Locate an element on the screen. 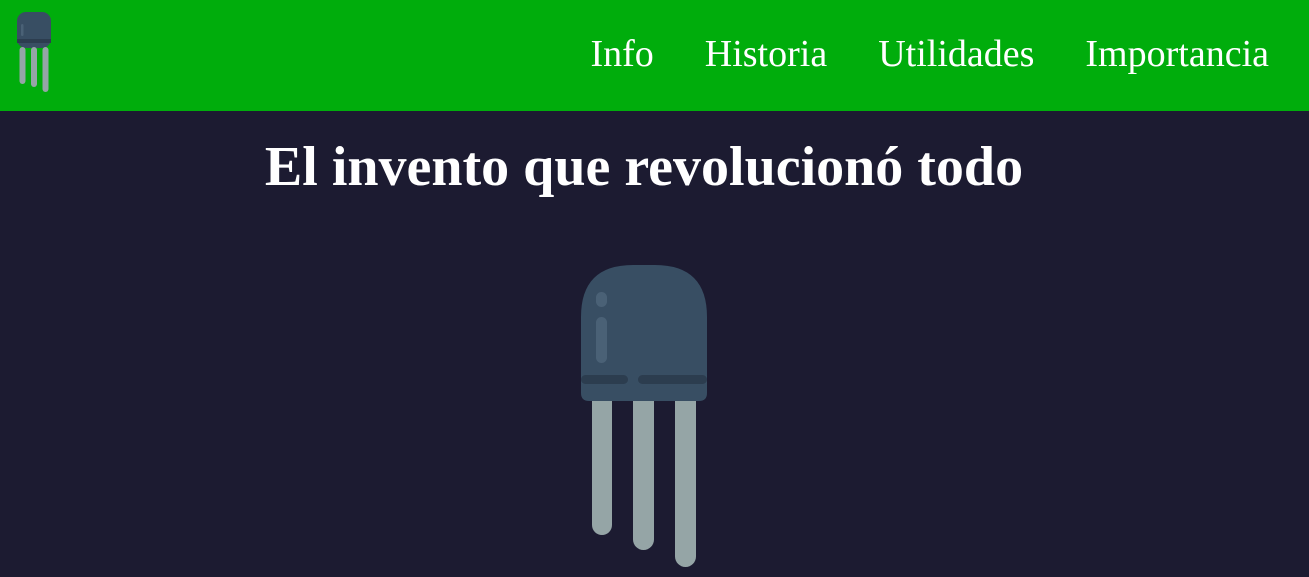  main-nav: Info Historia Utilidades Importancia is located at coordinates (929, 54).